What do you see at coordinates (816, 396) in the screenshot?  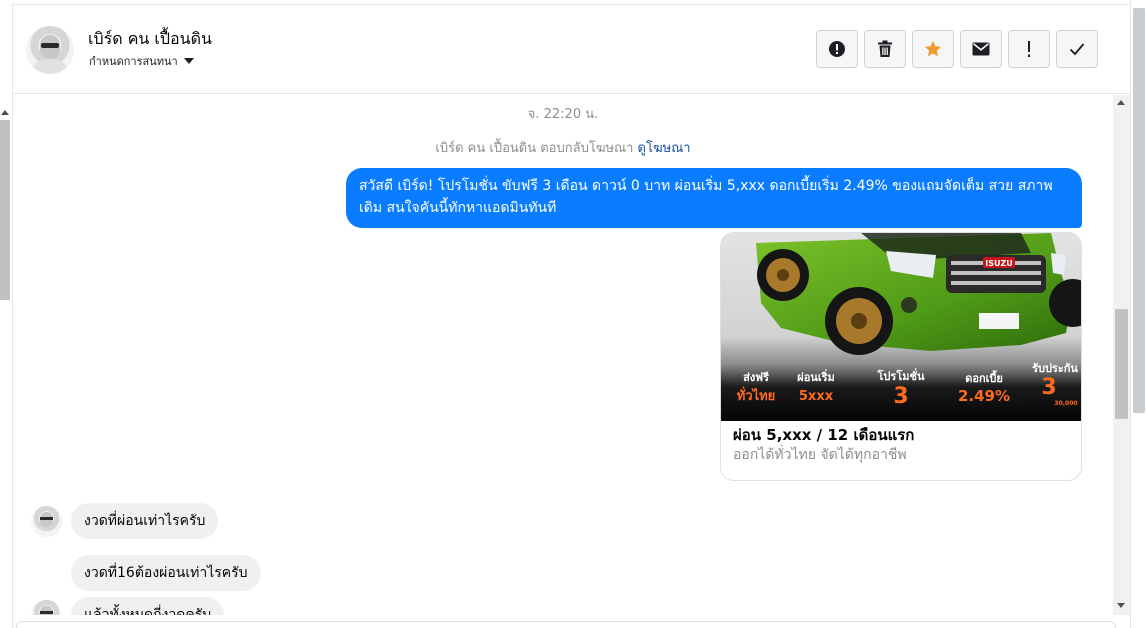 I see `promo-value: 5xxx` at bounding box center [816, 396].